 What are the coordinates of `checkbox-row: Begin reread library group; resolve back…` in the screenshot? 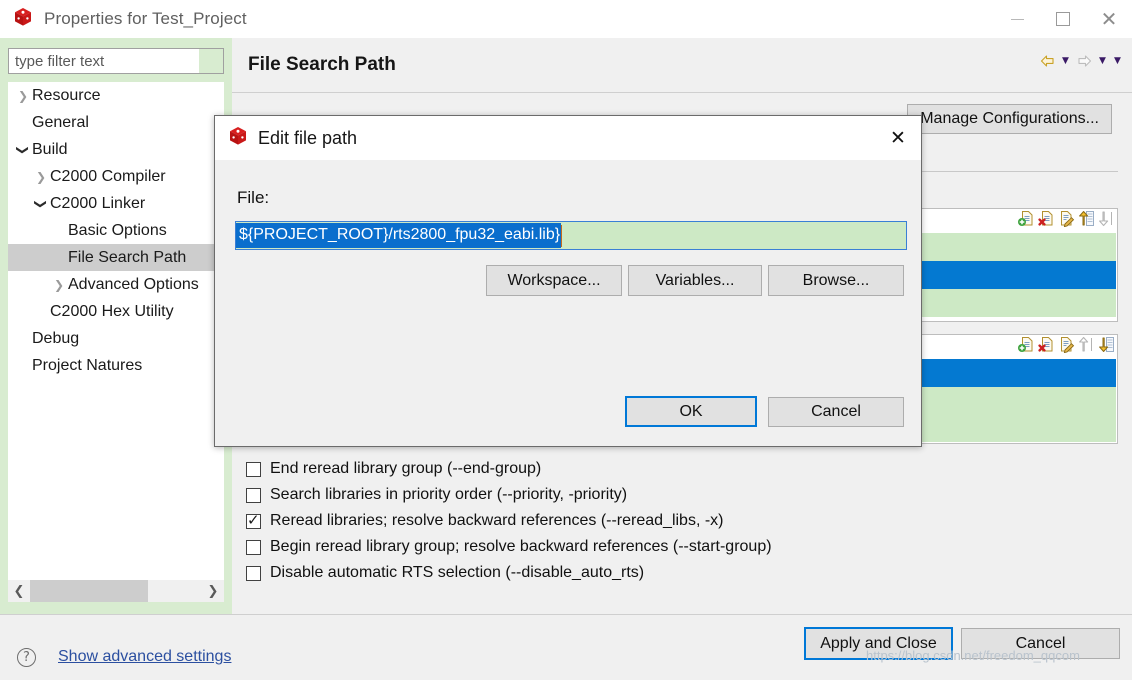 It's located at (682, 547).